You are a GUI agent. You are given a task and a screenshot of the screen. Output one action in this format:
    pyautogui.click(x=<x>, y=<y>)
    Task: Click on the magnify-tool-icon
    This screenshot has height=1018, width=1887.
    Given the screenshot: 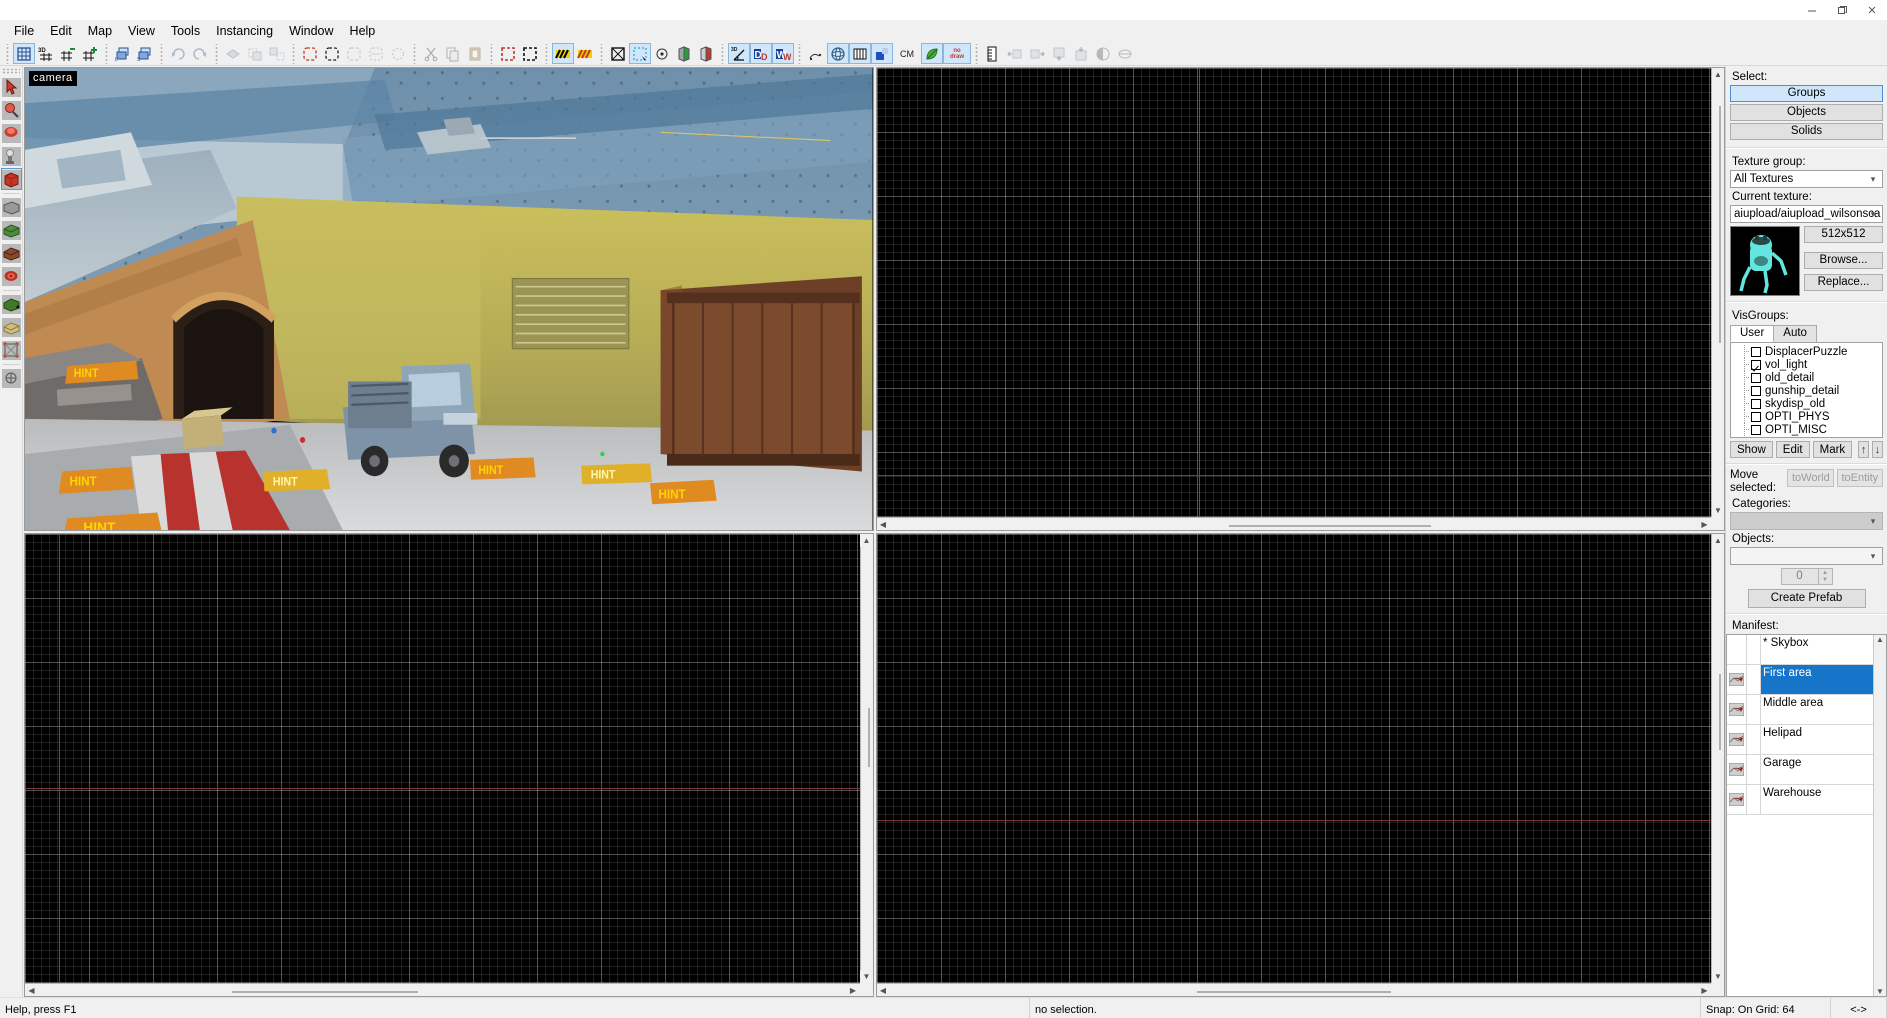 What is the action you would take?
    pyautogui.click(x=11, y=110)
    